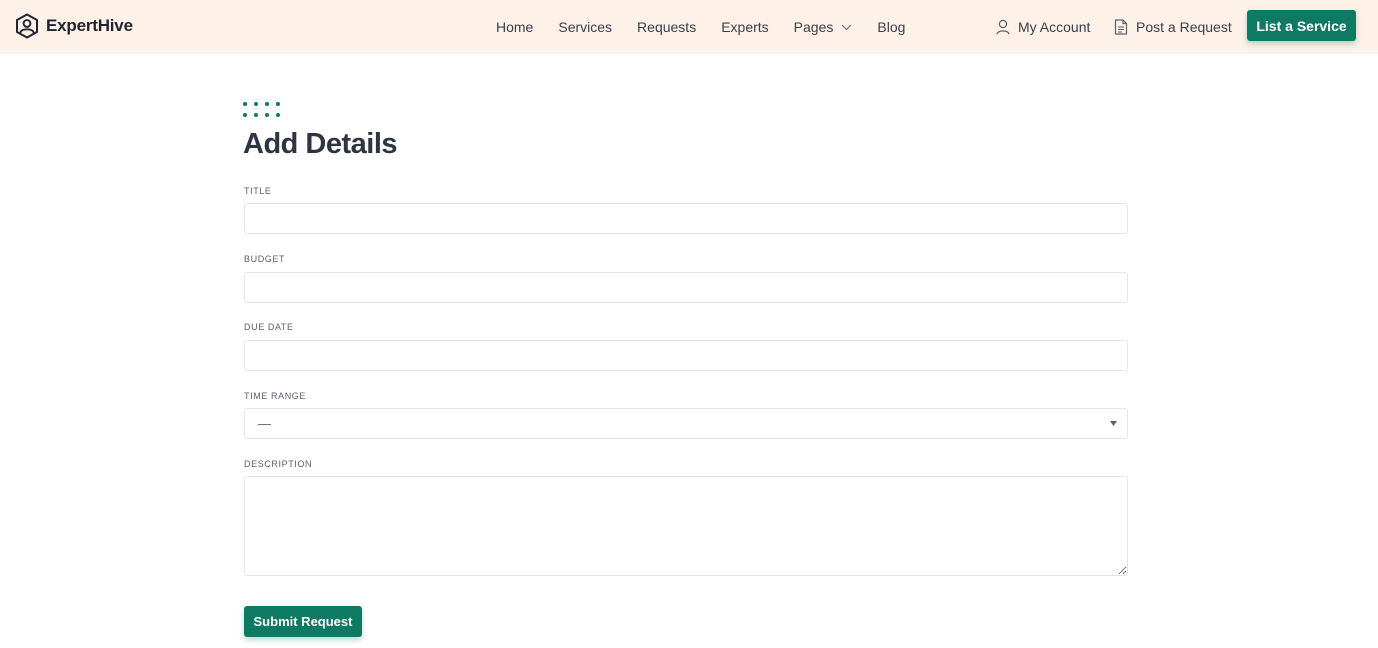 This screenshot has width=1378, height=648. What do you see at coordinates (1184, 27) in the screenshot?
I see `post-request-label: Post a Request` at bounding box center [1184, 27].